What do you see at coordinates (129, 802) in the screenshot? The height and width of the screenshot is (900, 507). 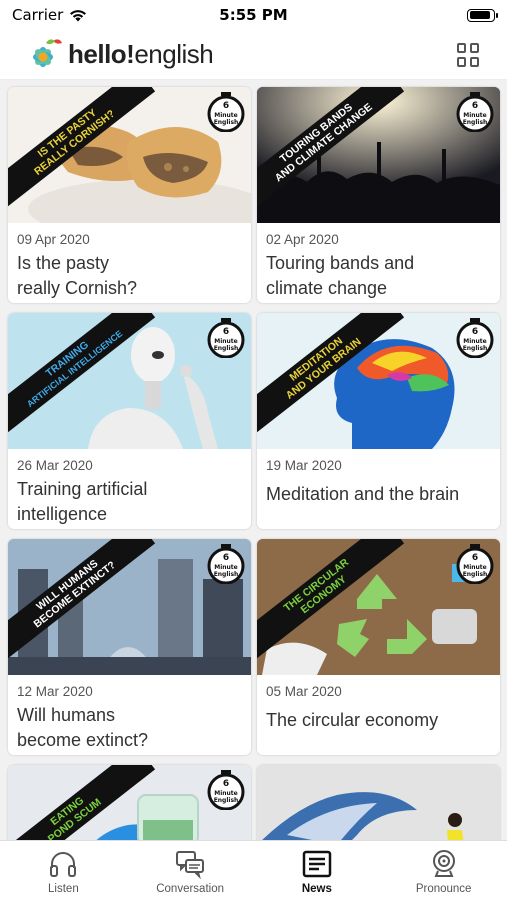 I see `news-card: EATING POND SCUM 6 Minute English` at bounding box center [129, 802].